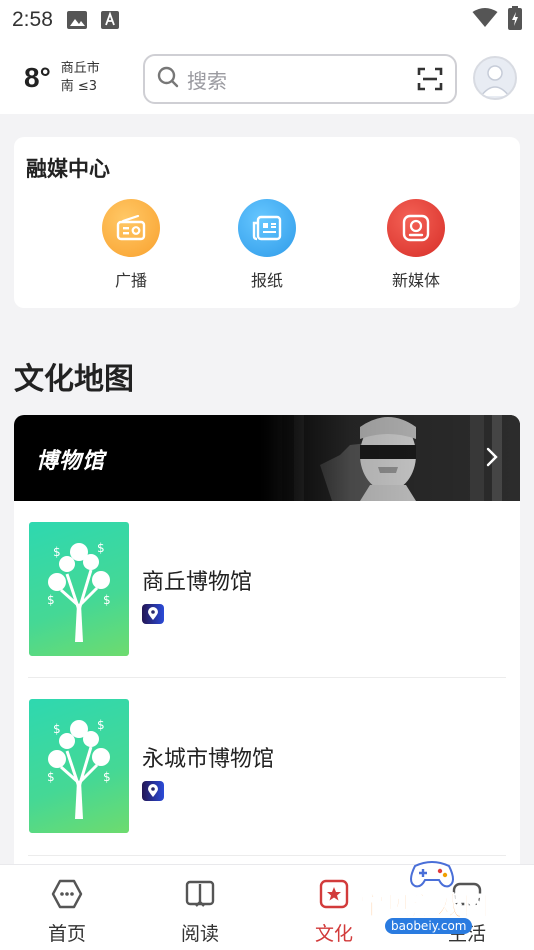  I want to click on gamepad-icon, so click(432, 874).